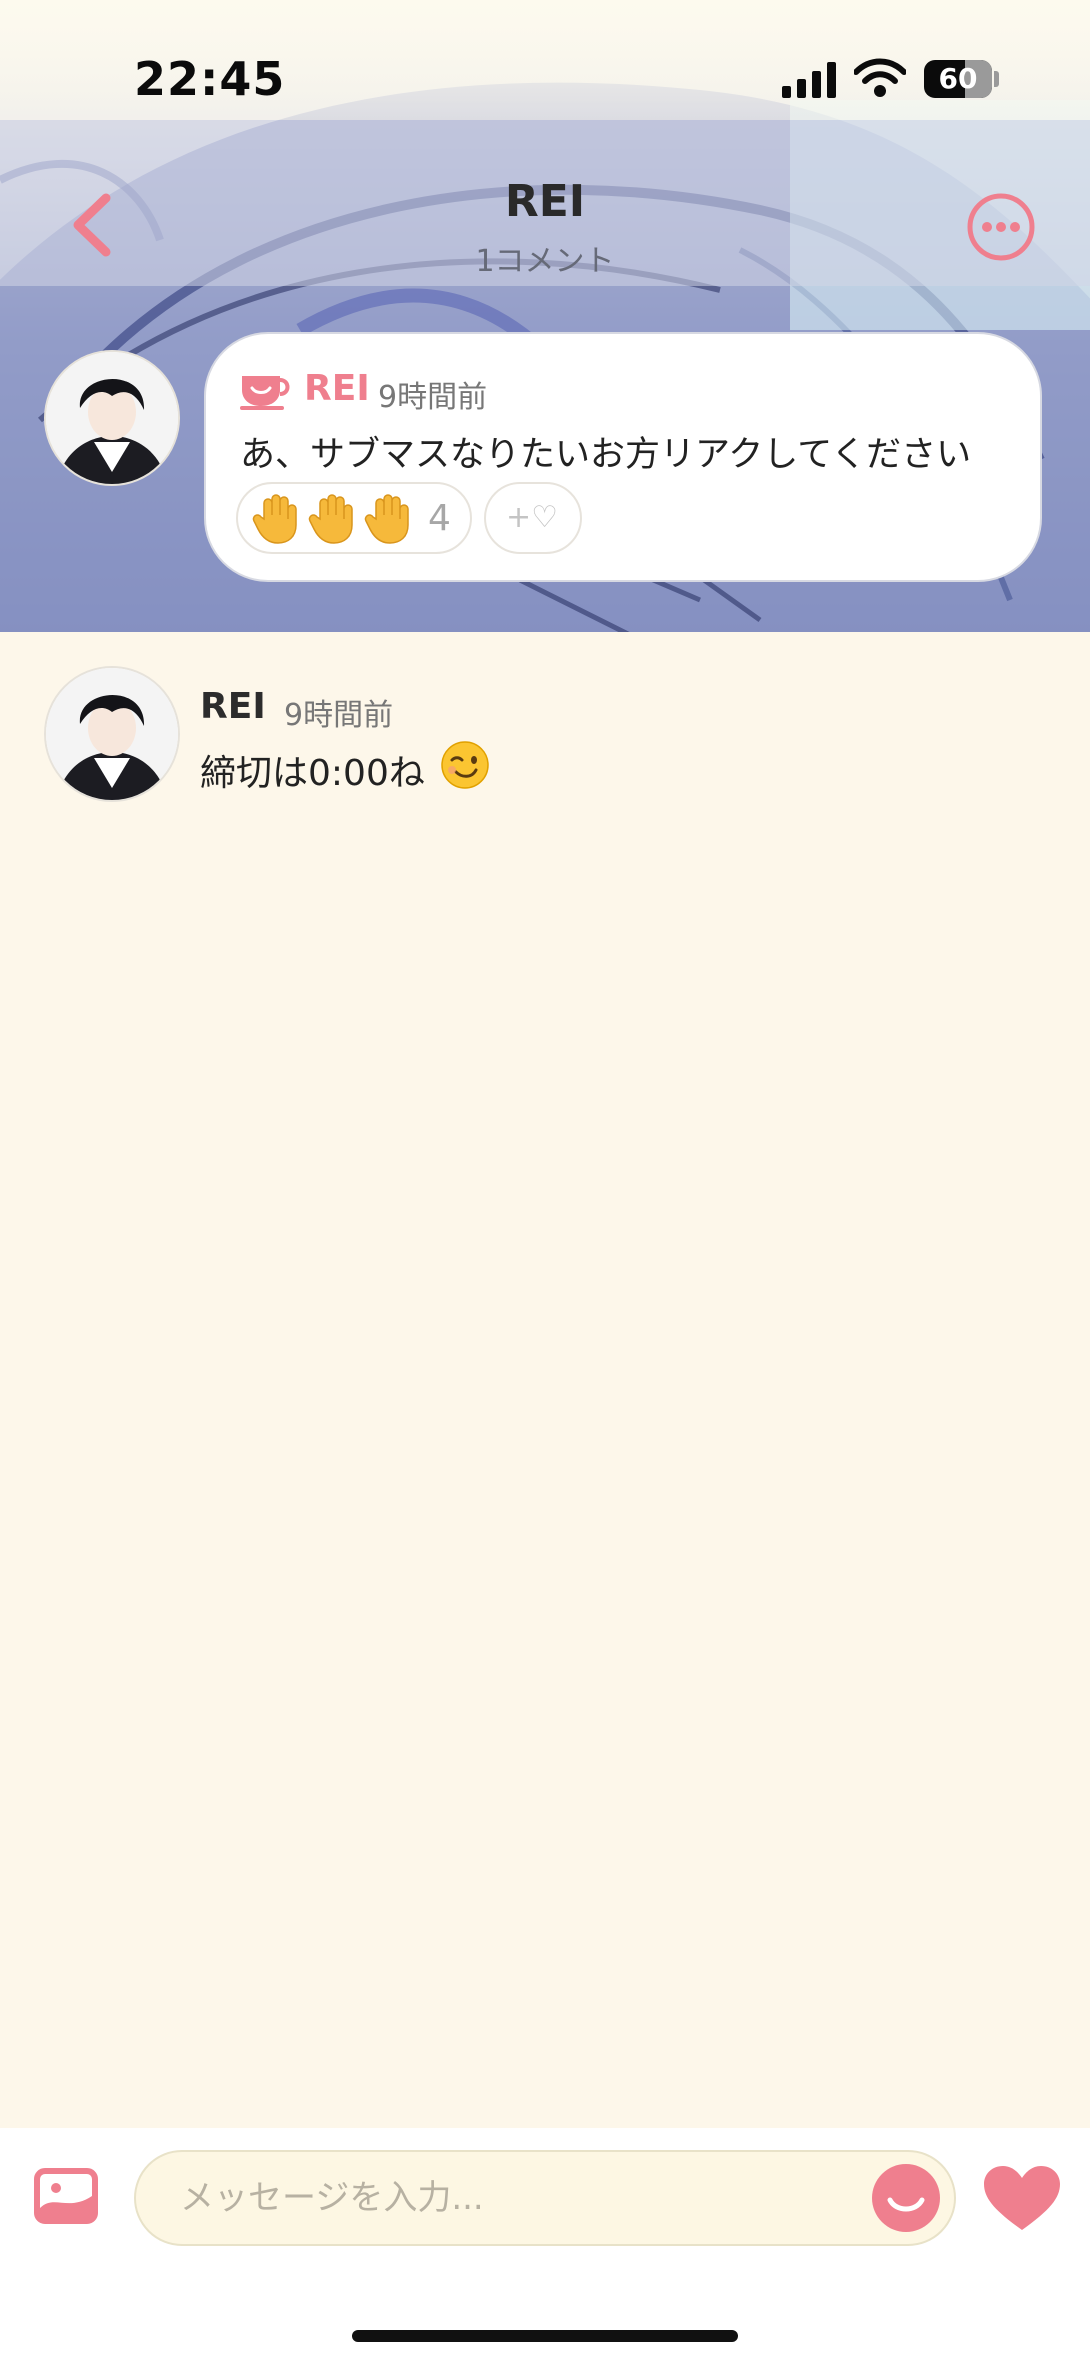  I want to click on image-icon, so click(66, 2196).